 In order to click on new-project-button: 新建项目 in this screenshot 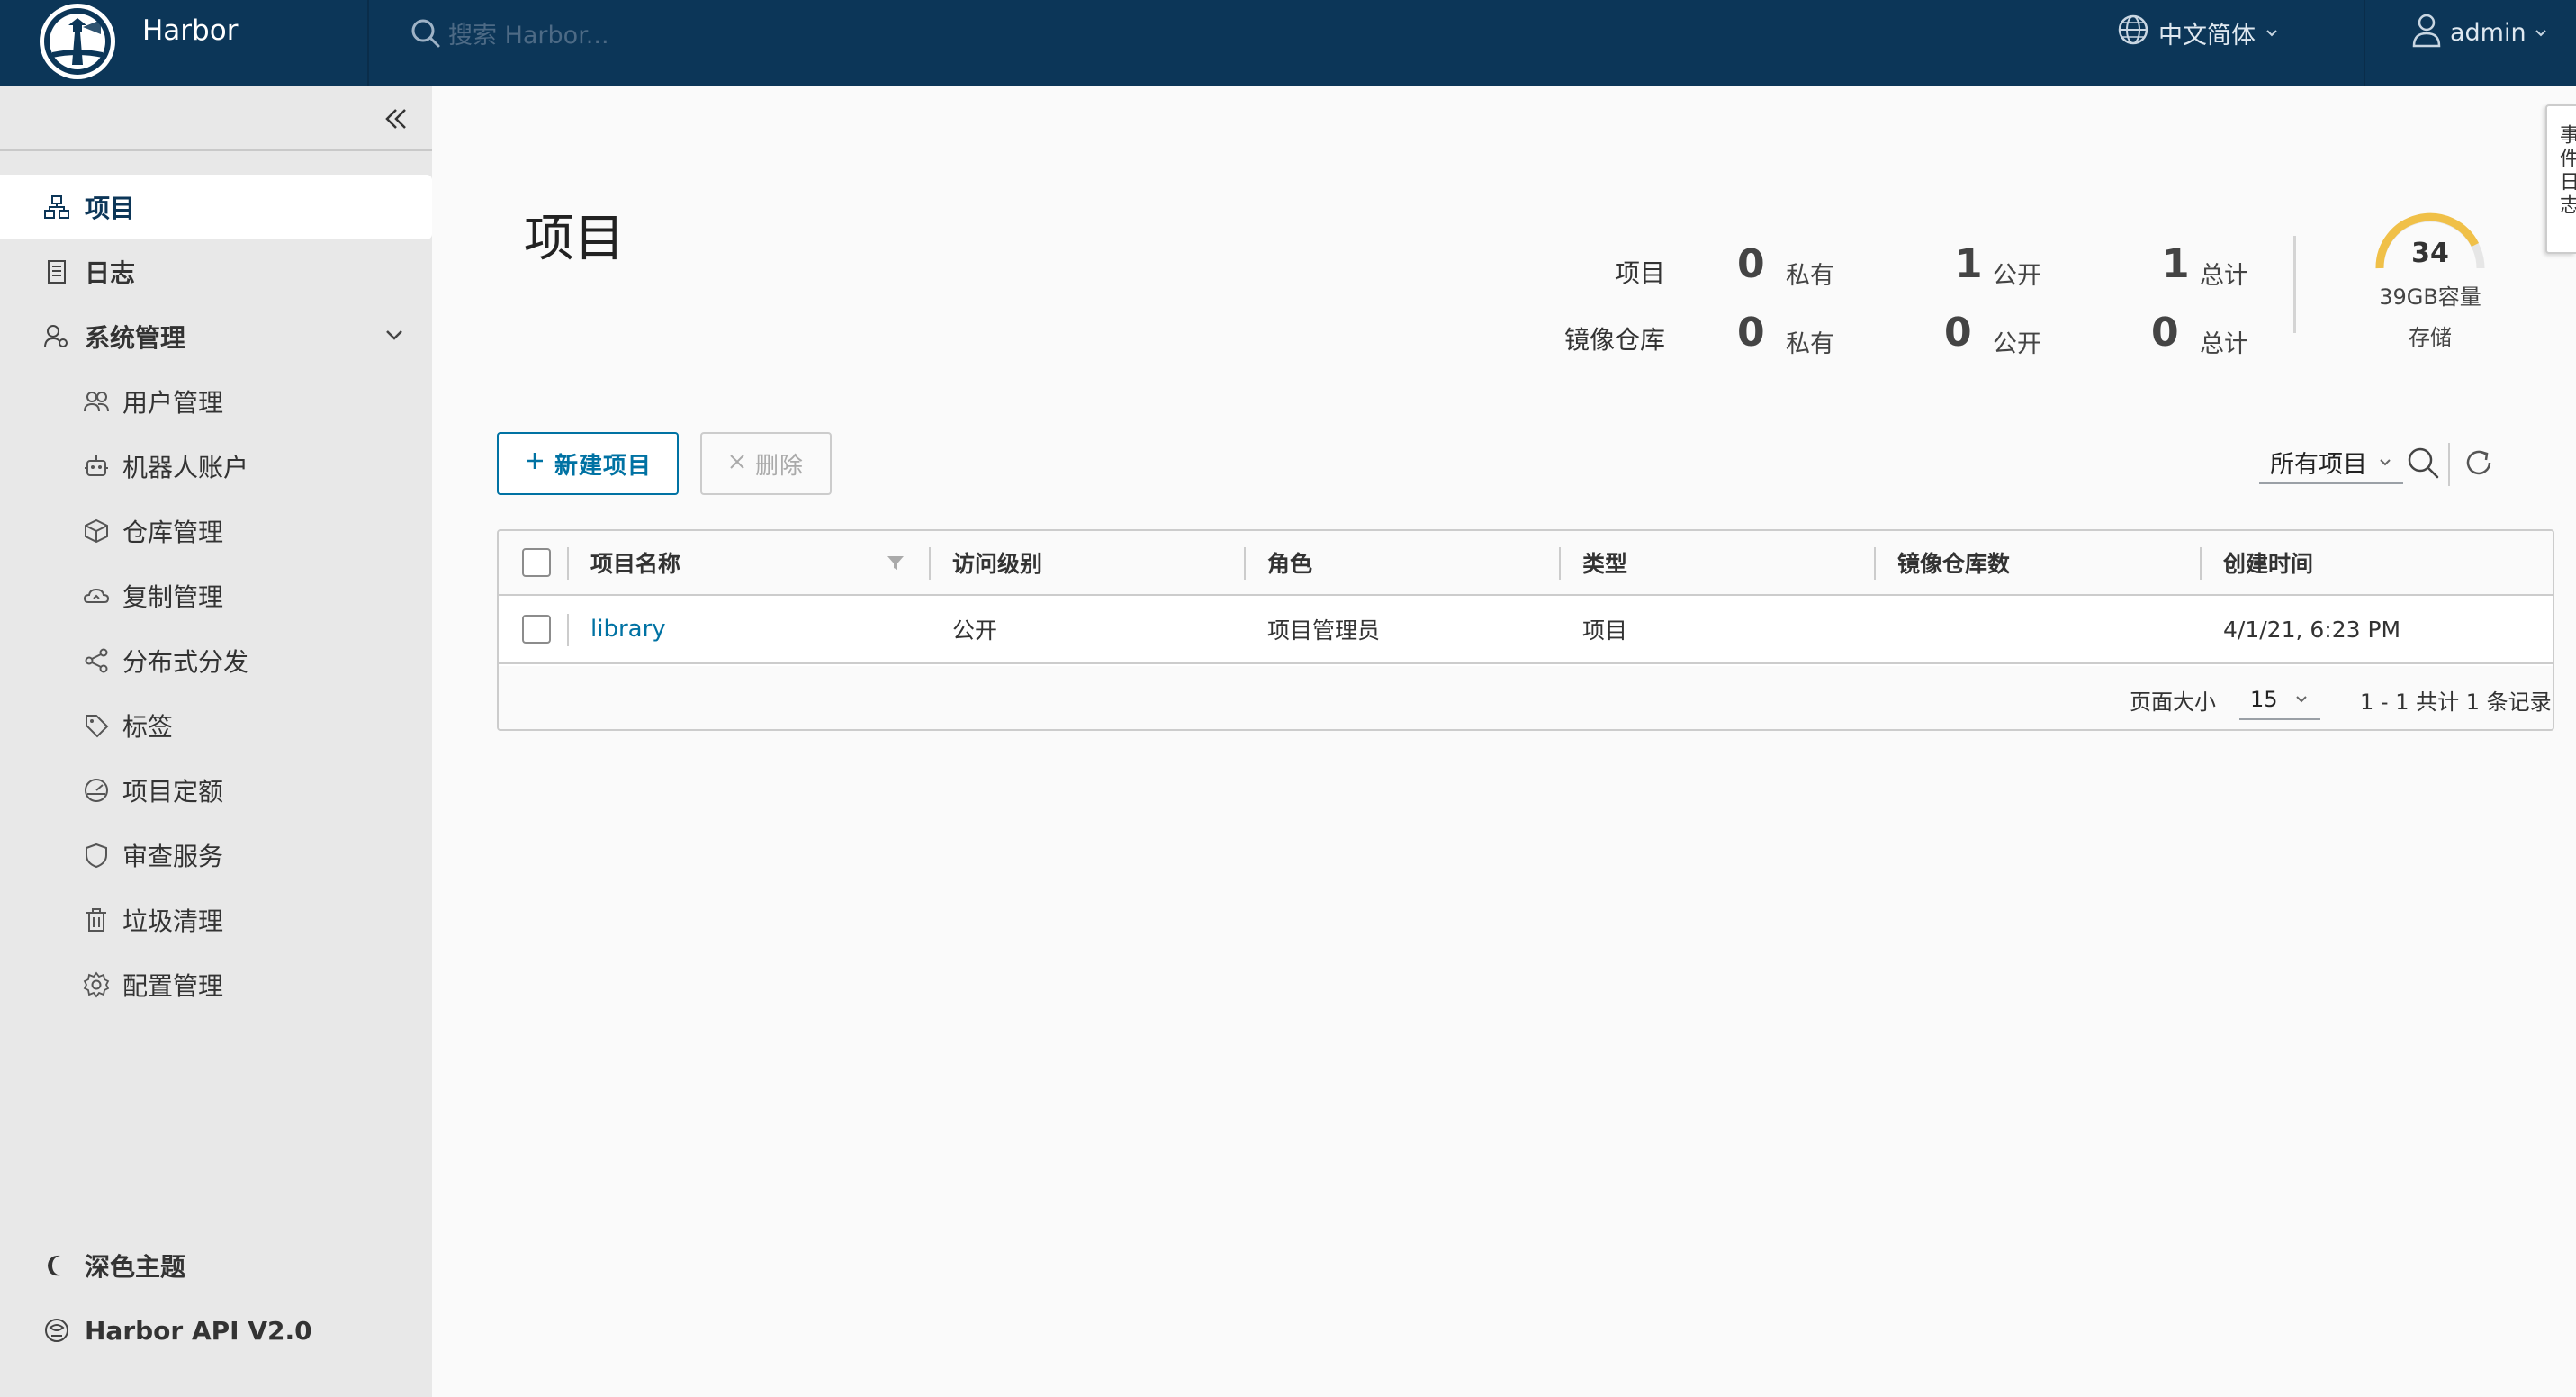, I will do `click(588, 463)`.